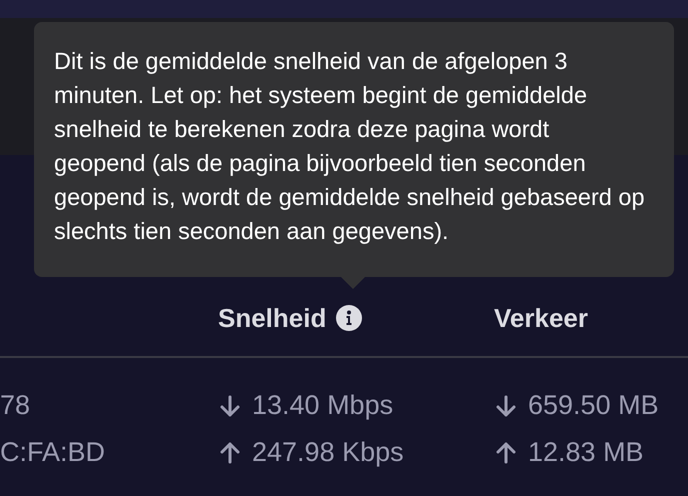 The width and height of the screenshot is (688, 496). I want to click on column-header: Snelheid, so click(272, 318).